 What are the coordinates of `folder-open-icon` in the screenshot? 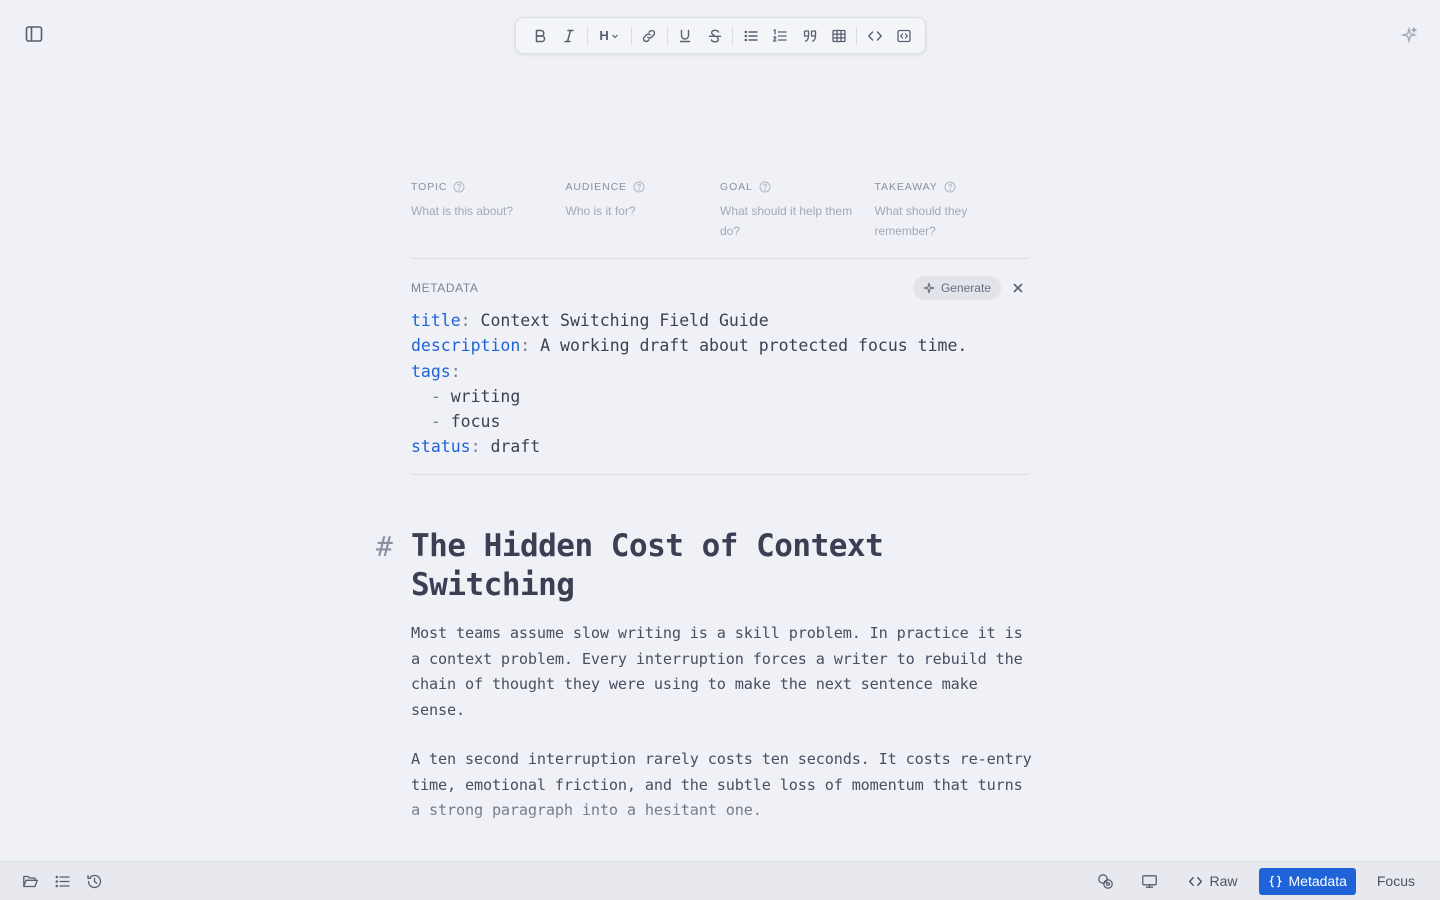 It's located at (30, 881).